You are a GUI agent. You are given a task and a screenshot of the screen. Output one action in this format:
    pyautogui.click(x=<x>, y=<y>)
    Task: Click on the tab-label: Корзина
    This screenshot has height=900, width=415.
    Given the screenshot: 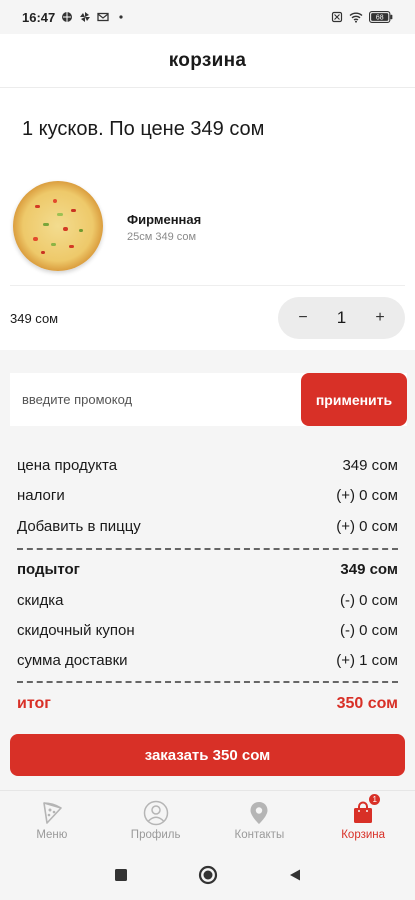 What is the action you would take?
    pyautogui.click(x=363, y=835)
    